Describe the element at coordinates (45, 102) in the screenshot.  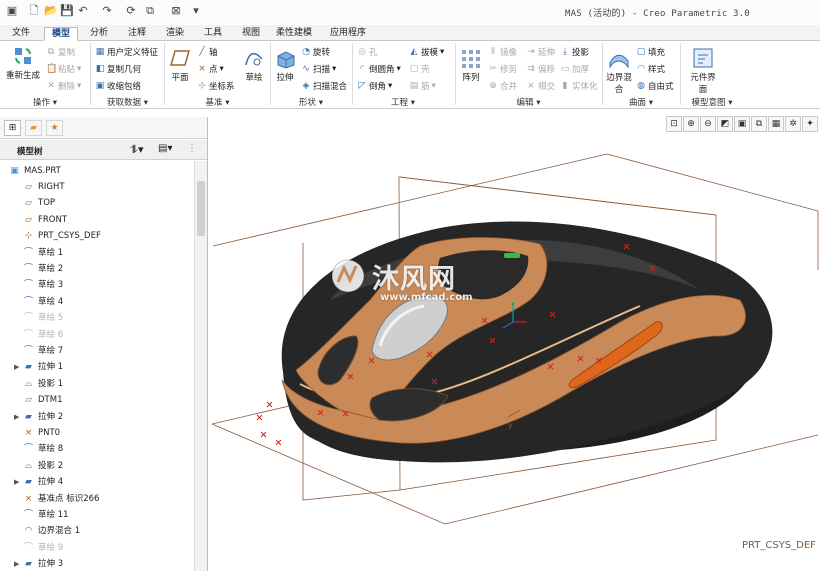
I see `group-label-operations: 操作 ▾` at that location.